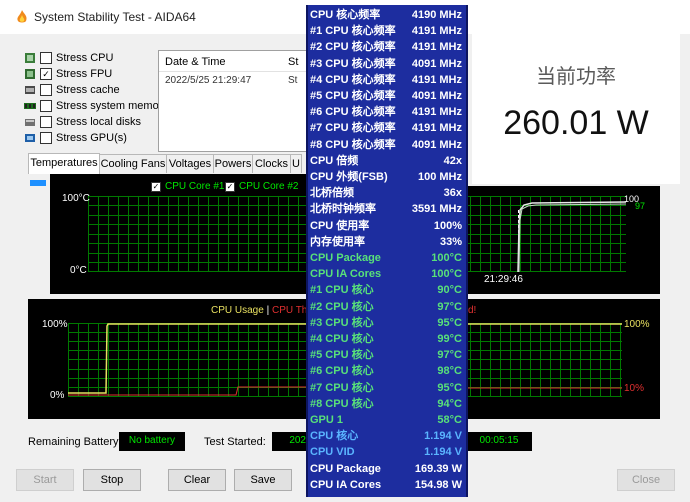  I want to click on sensor-value: 95°C, so click(449, 387).